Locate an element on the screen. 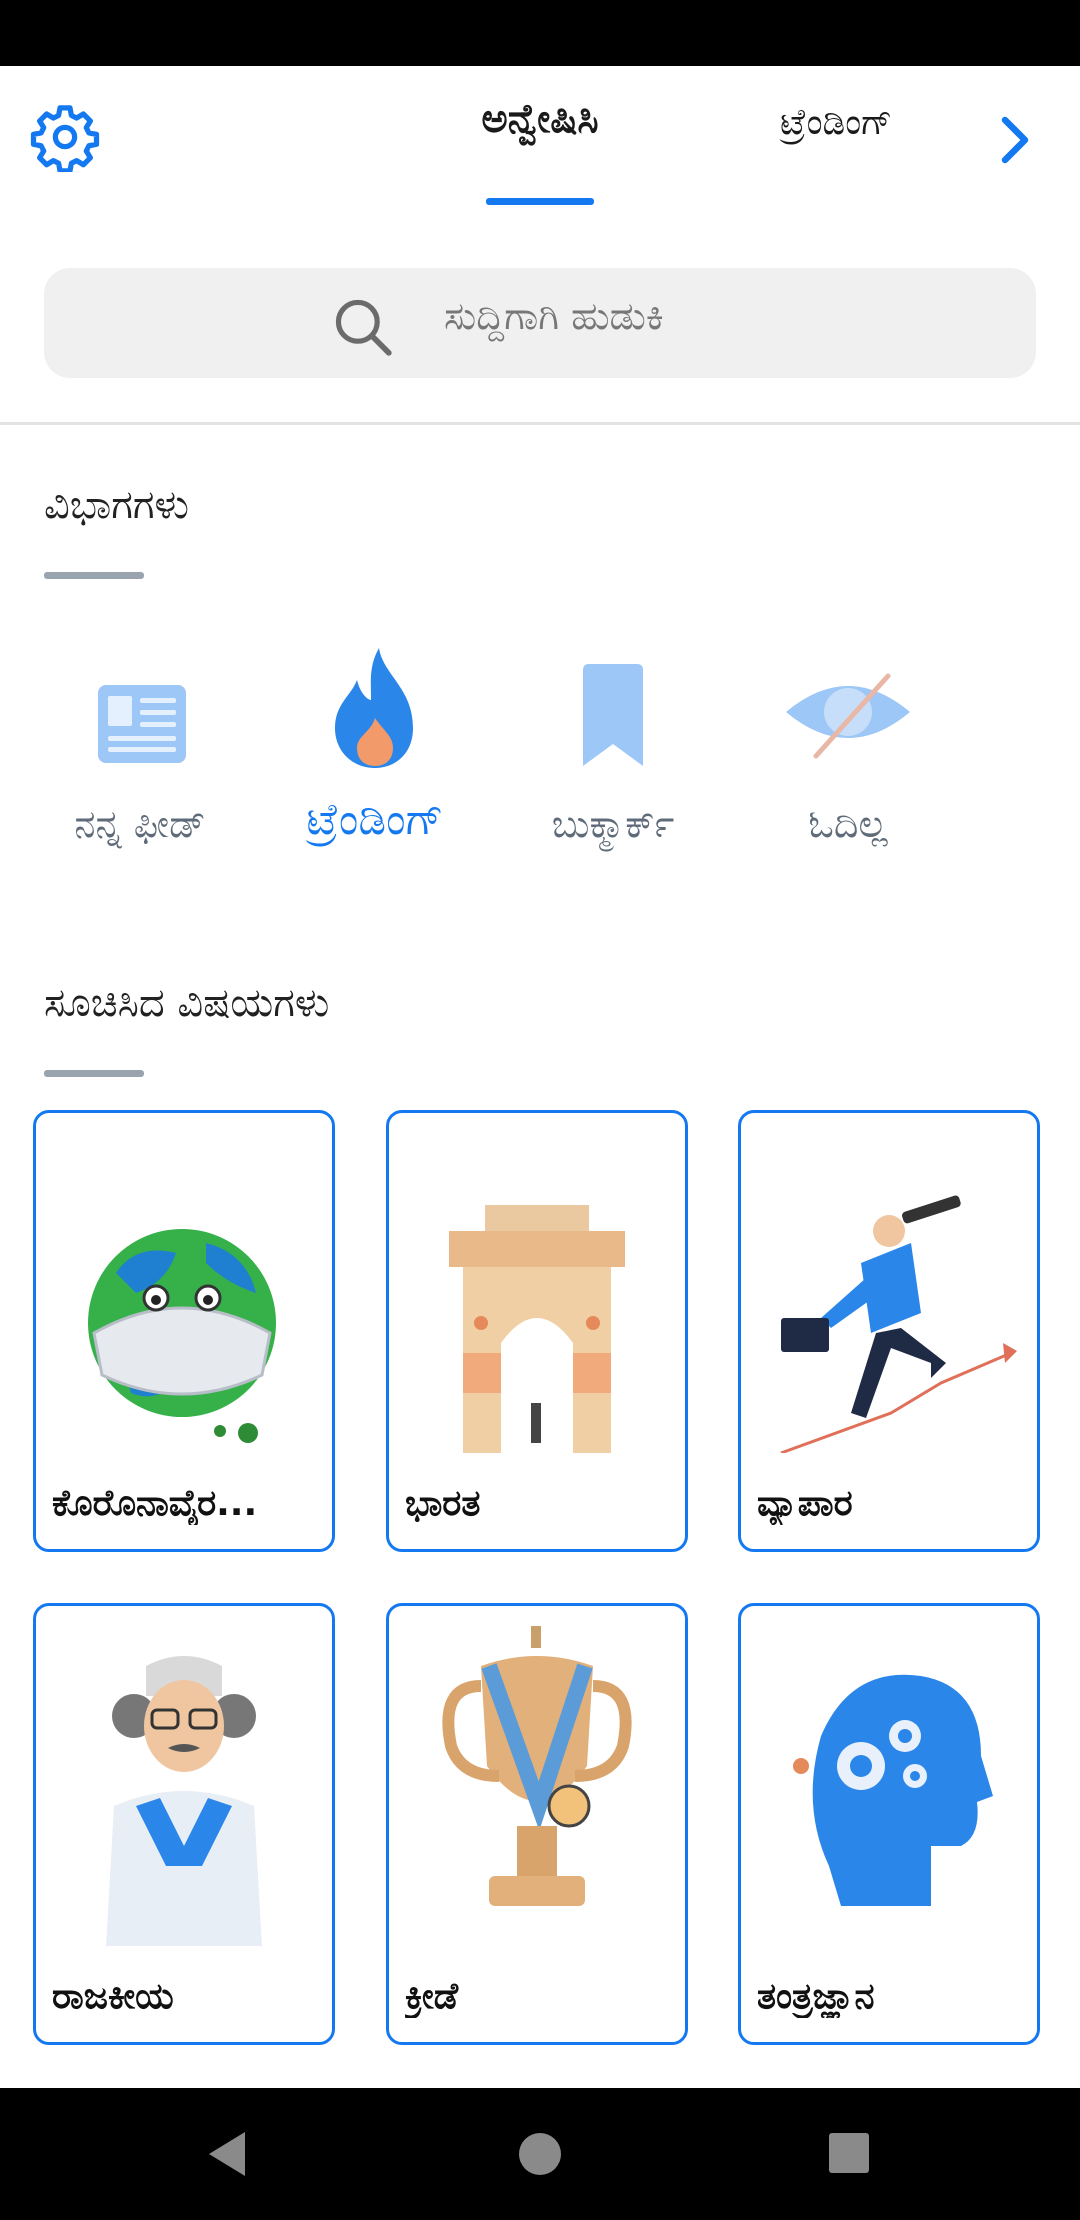 This screenshot has height=2220, width=1080. topic-label: ತಂತ್ರಜ್ಞಾನ is located at coordinates (816, 1996).